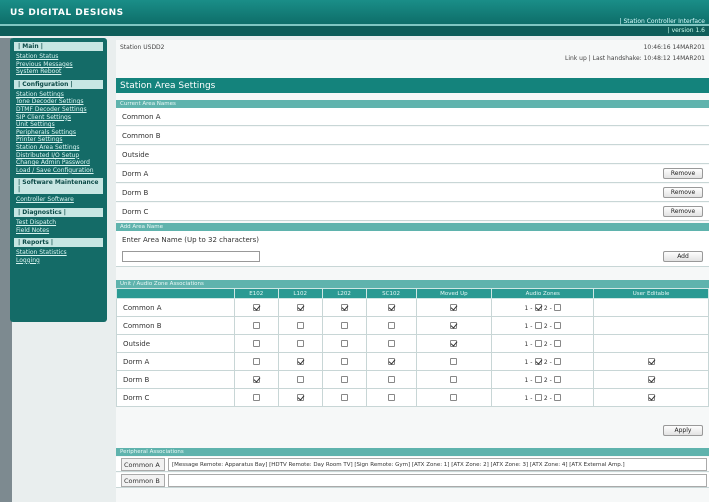 This screenshot has height=502, width=709. Describe the element at coordinates (58, 102) in the screenshot. I see `sidebar-link: Tone Decoder Settings` at that location.